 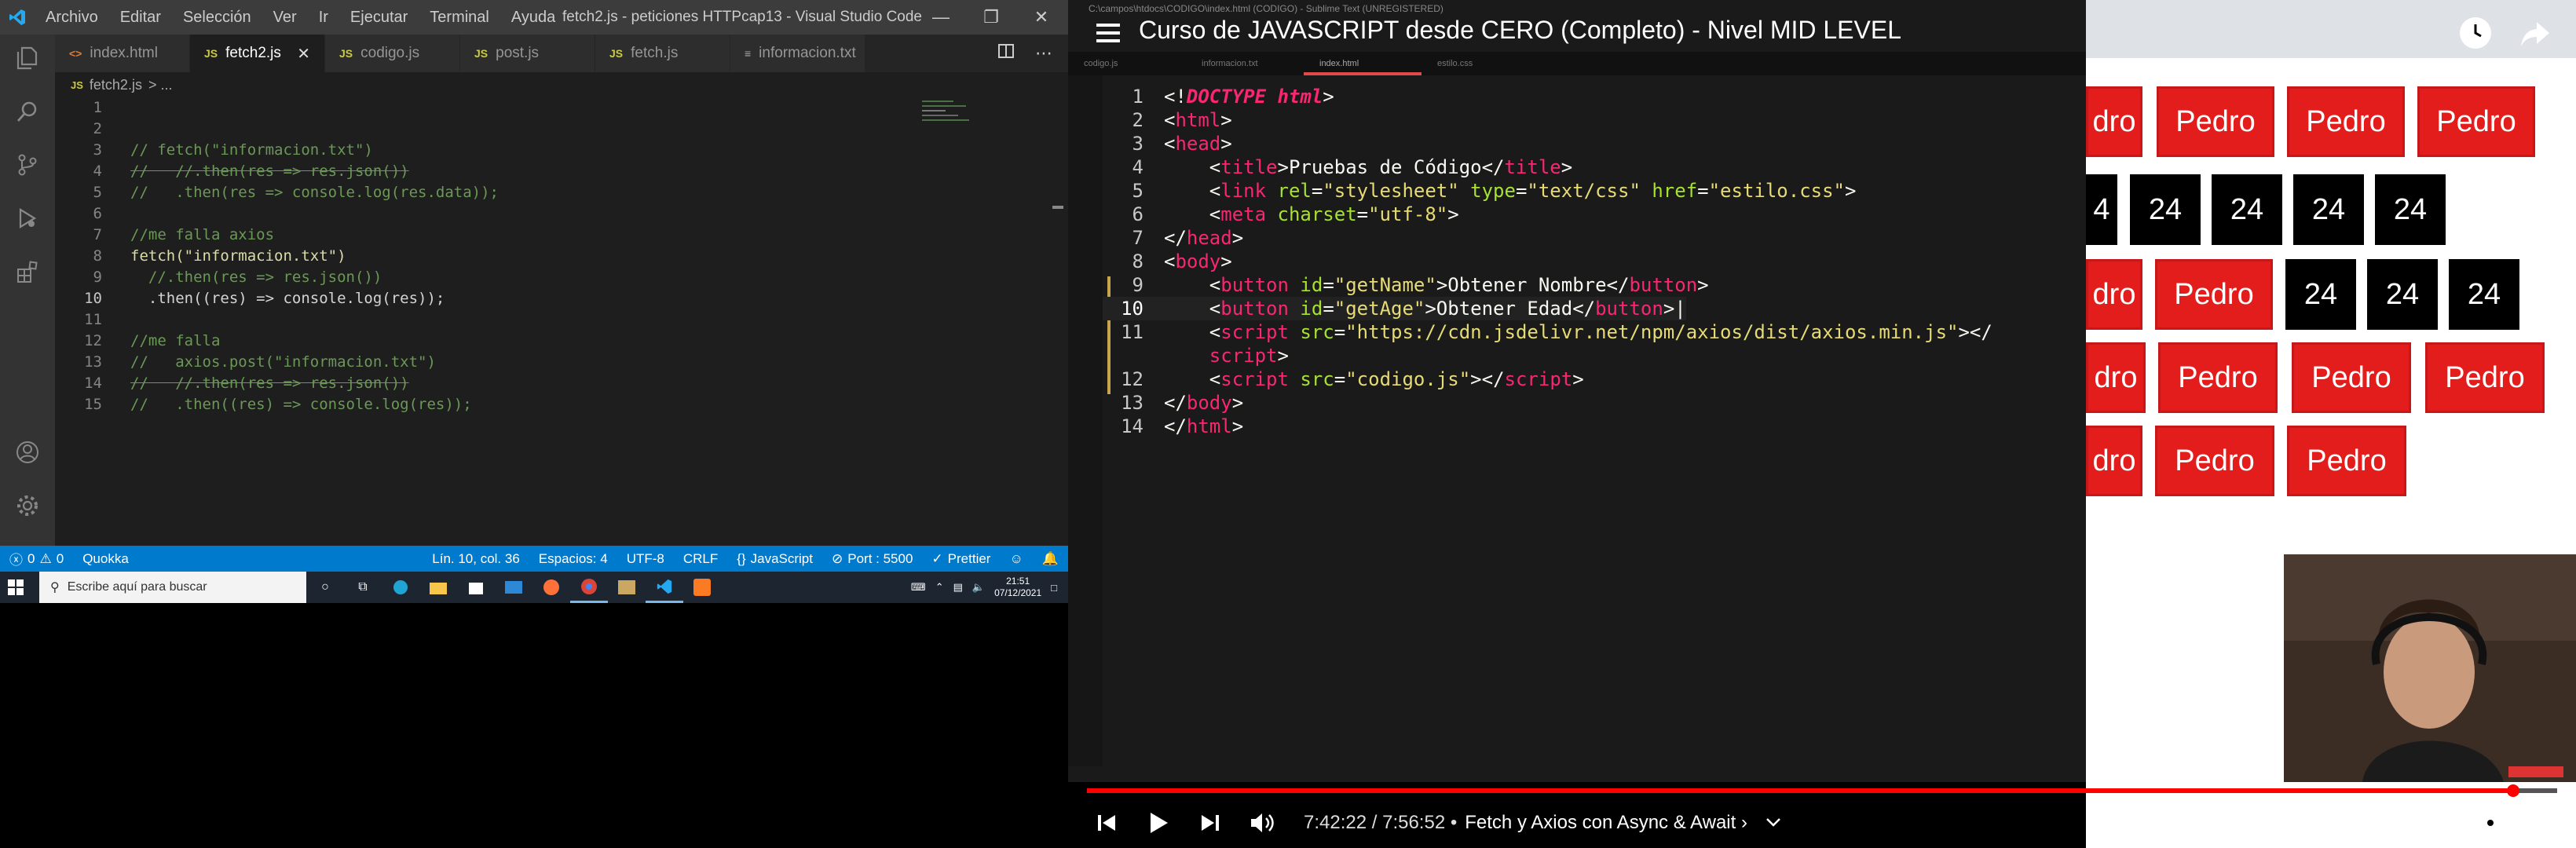 What do you see at coordinates (514, 587) in the screenshot?
I see `mail-icon` at bounding box center [514, 587].